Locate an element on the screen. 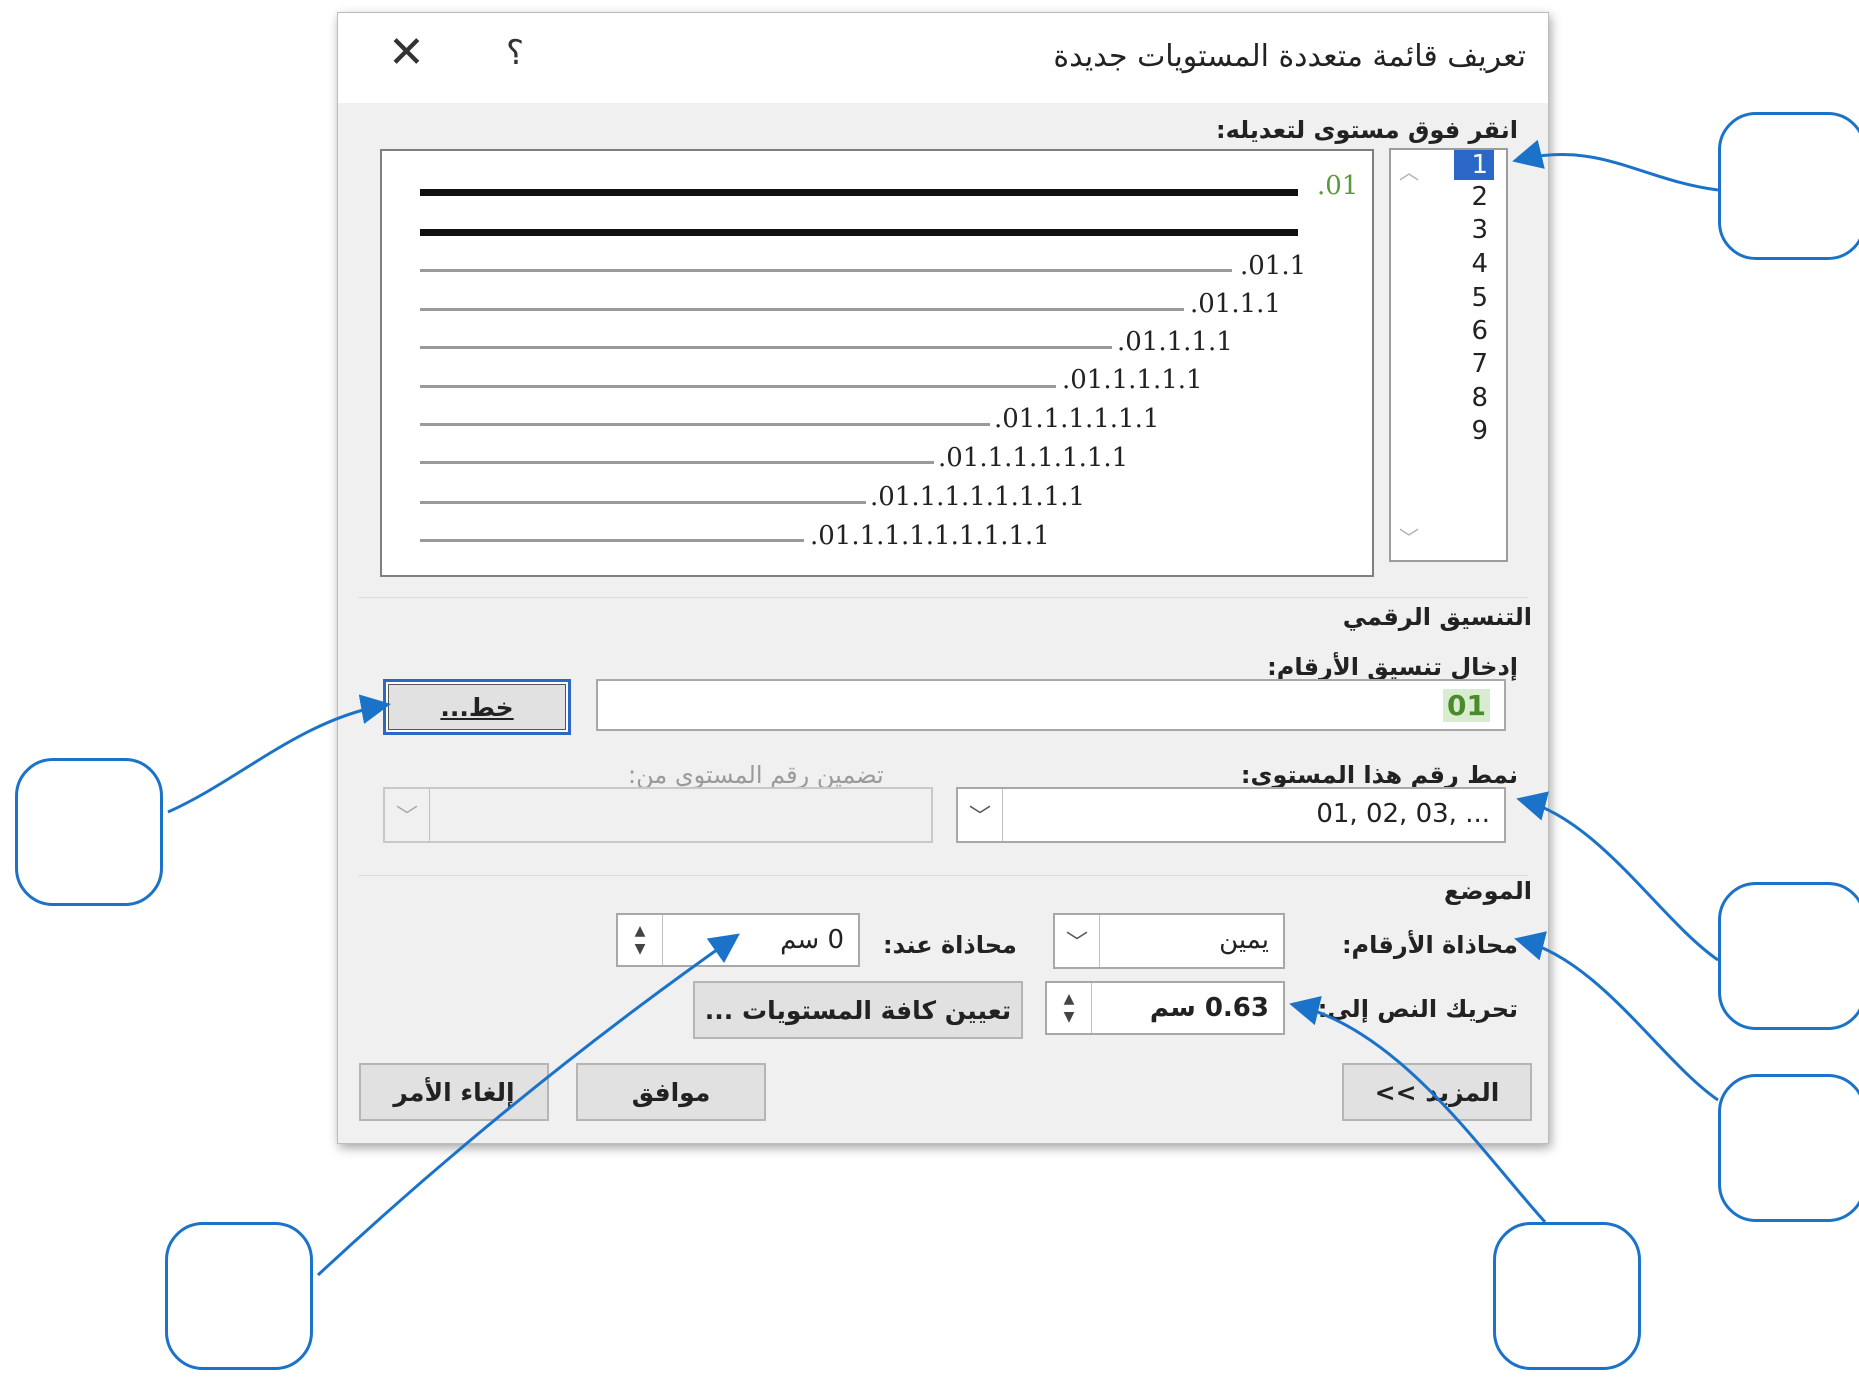 The width and height of the screenshot is (1859, 1380). arrow-to-aligned-at is located at coordinates (528, 1105).